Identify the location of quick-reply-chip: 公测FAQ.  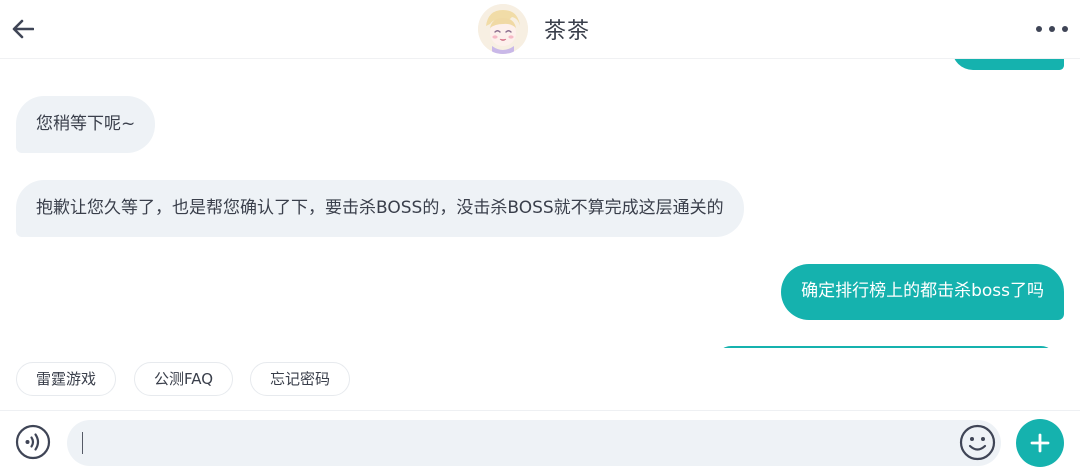
(184, 379).